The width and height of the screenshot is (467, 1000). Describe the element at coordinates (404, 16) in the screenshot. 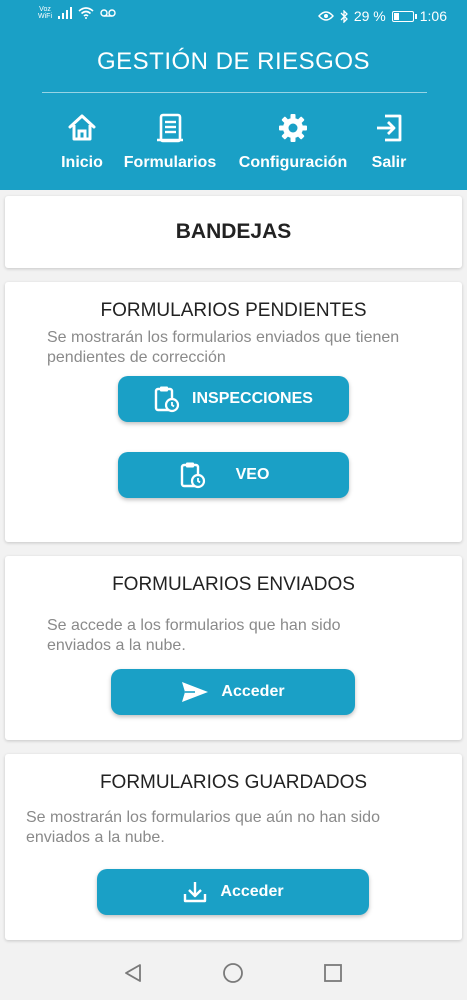

I see `battery-icon` at that location.